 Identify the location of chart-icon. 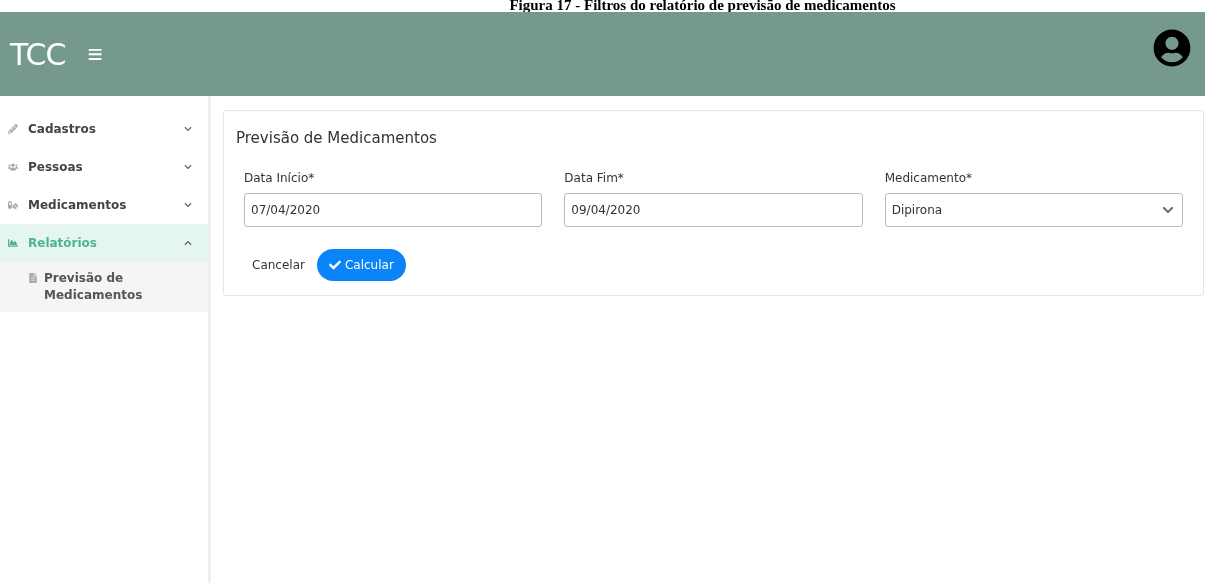
(13, 243).